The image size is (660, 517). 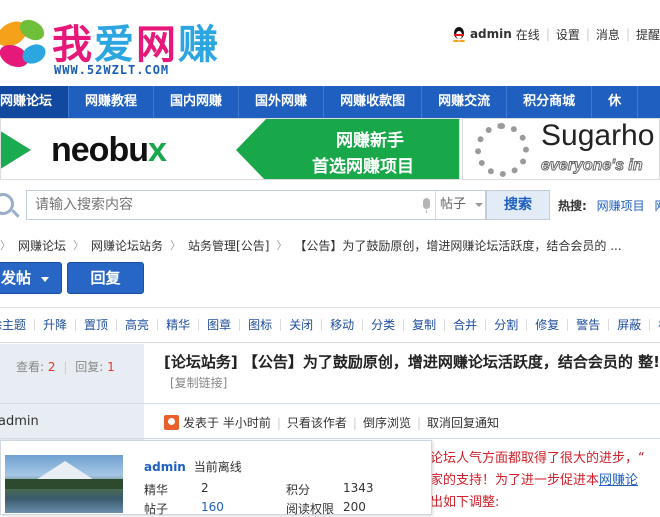 What do you see at coordinates (176, 489) in the screenshot?
I see `stat-digest: 精华 2` at bounding box center [176, 489].